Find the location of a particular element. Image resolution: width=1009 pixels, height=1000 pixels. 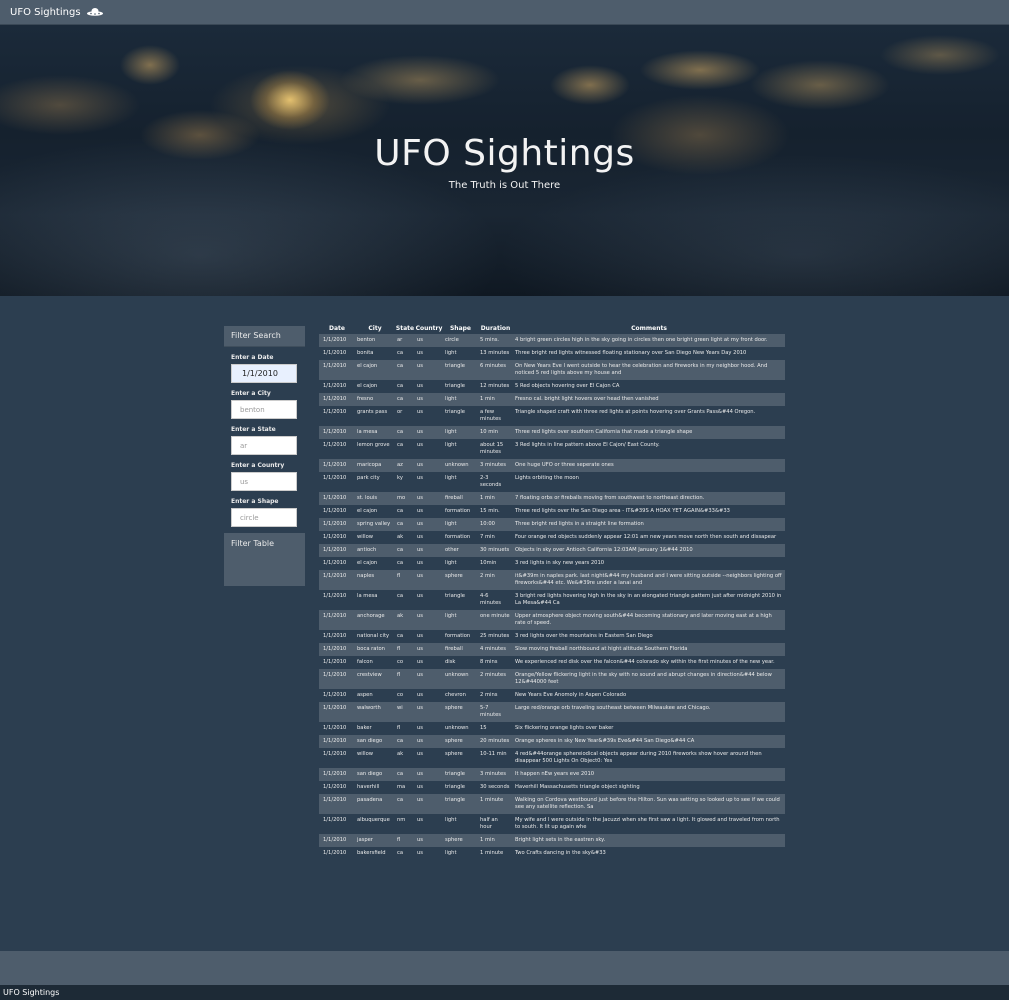

table-cell-city: pasadena is located at coordinates (375, 804).